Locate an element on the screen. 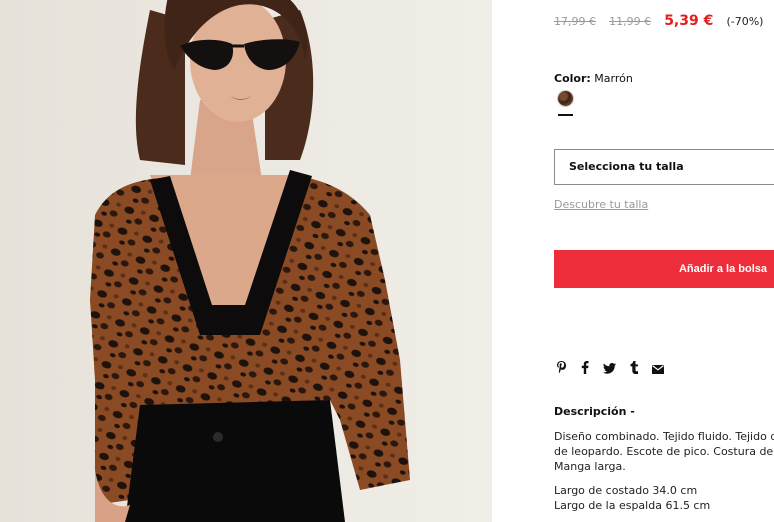  size-guide-link: Descubre tu talla is located at coordinates (601, 204).